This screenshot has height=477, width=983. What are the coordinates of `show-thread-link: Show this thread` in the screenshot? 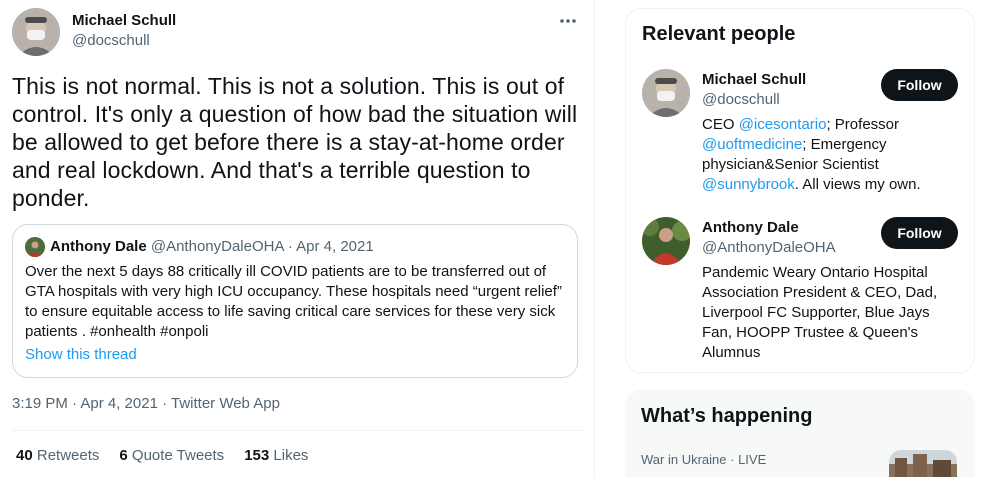 It's located at (81, 355).